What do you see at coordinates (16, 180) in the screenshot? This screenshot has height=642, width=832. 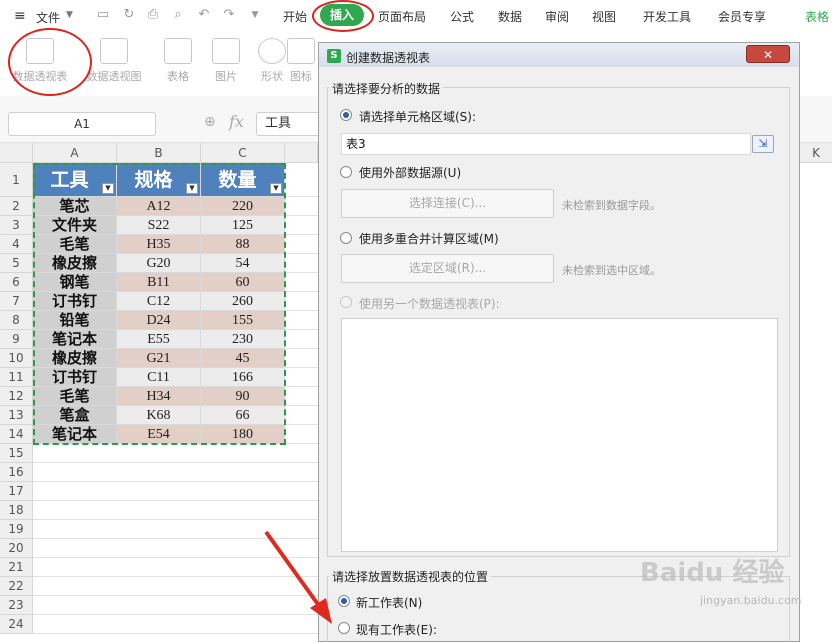 I see `row-header: 1` at bounding box center [16, 180].